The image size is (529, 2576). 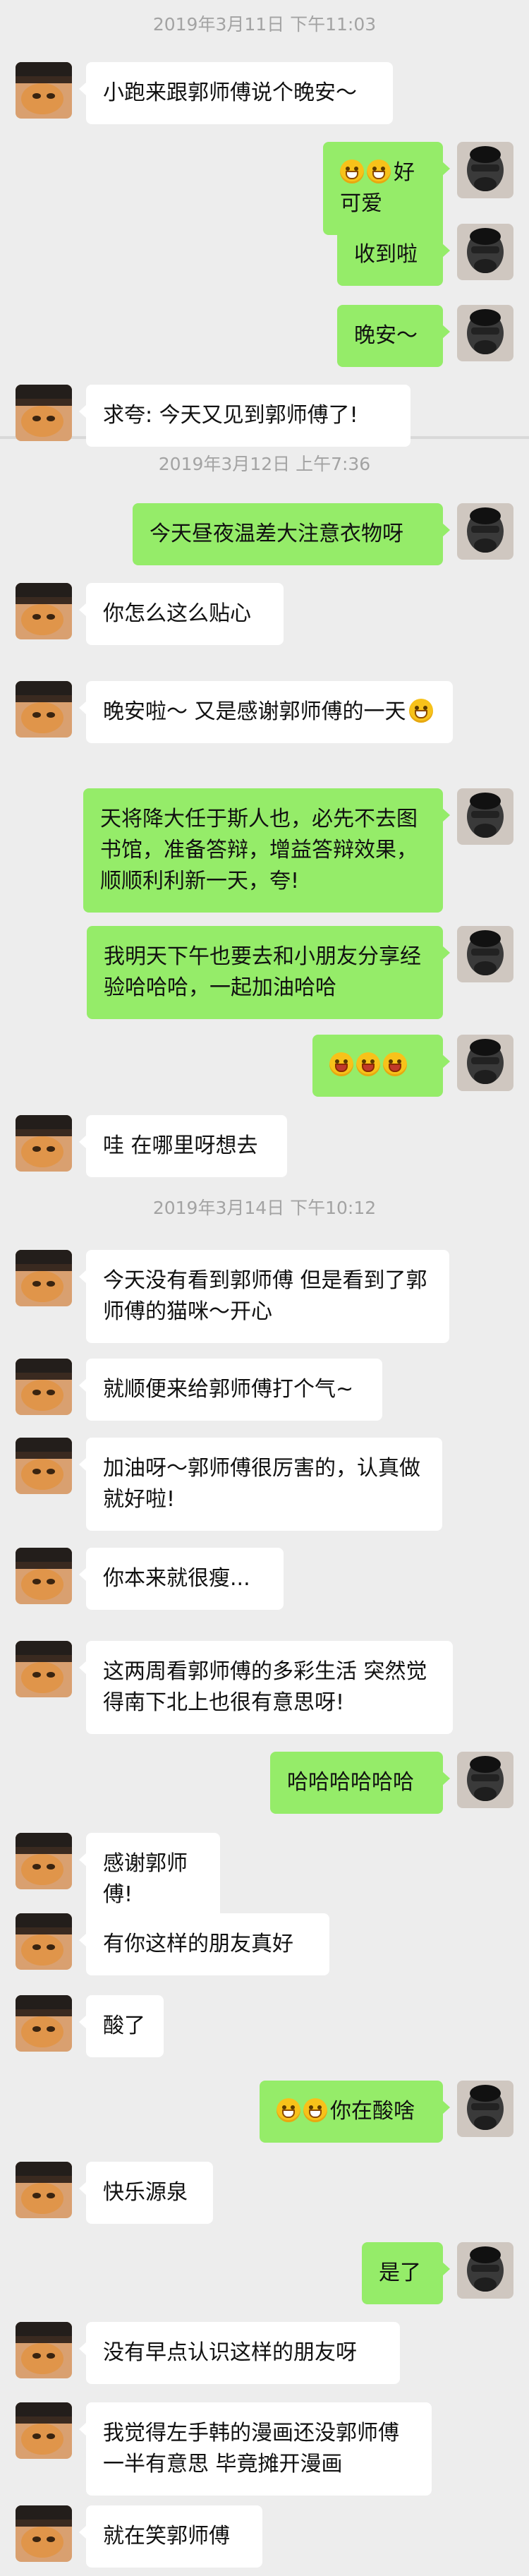 I want to click on message-text: 没有早点认识这样的朋友呀, so click(x=230, y=2352).